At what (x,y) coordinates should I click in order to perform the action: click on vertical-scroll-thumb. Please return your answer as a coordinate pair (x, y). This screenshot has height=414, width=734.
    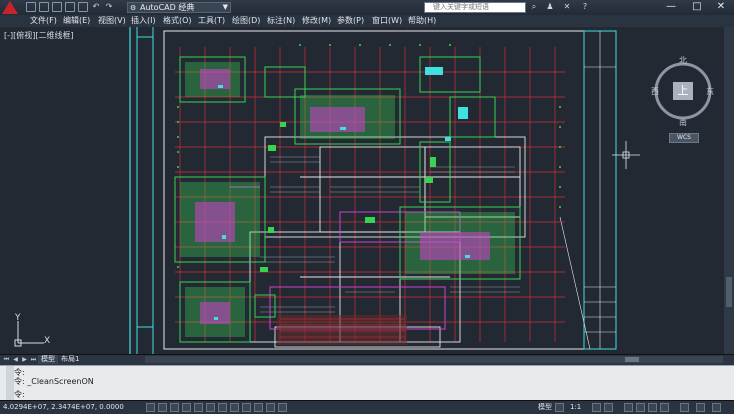
    Looking at the image, I should click on (729, 292).